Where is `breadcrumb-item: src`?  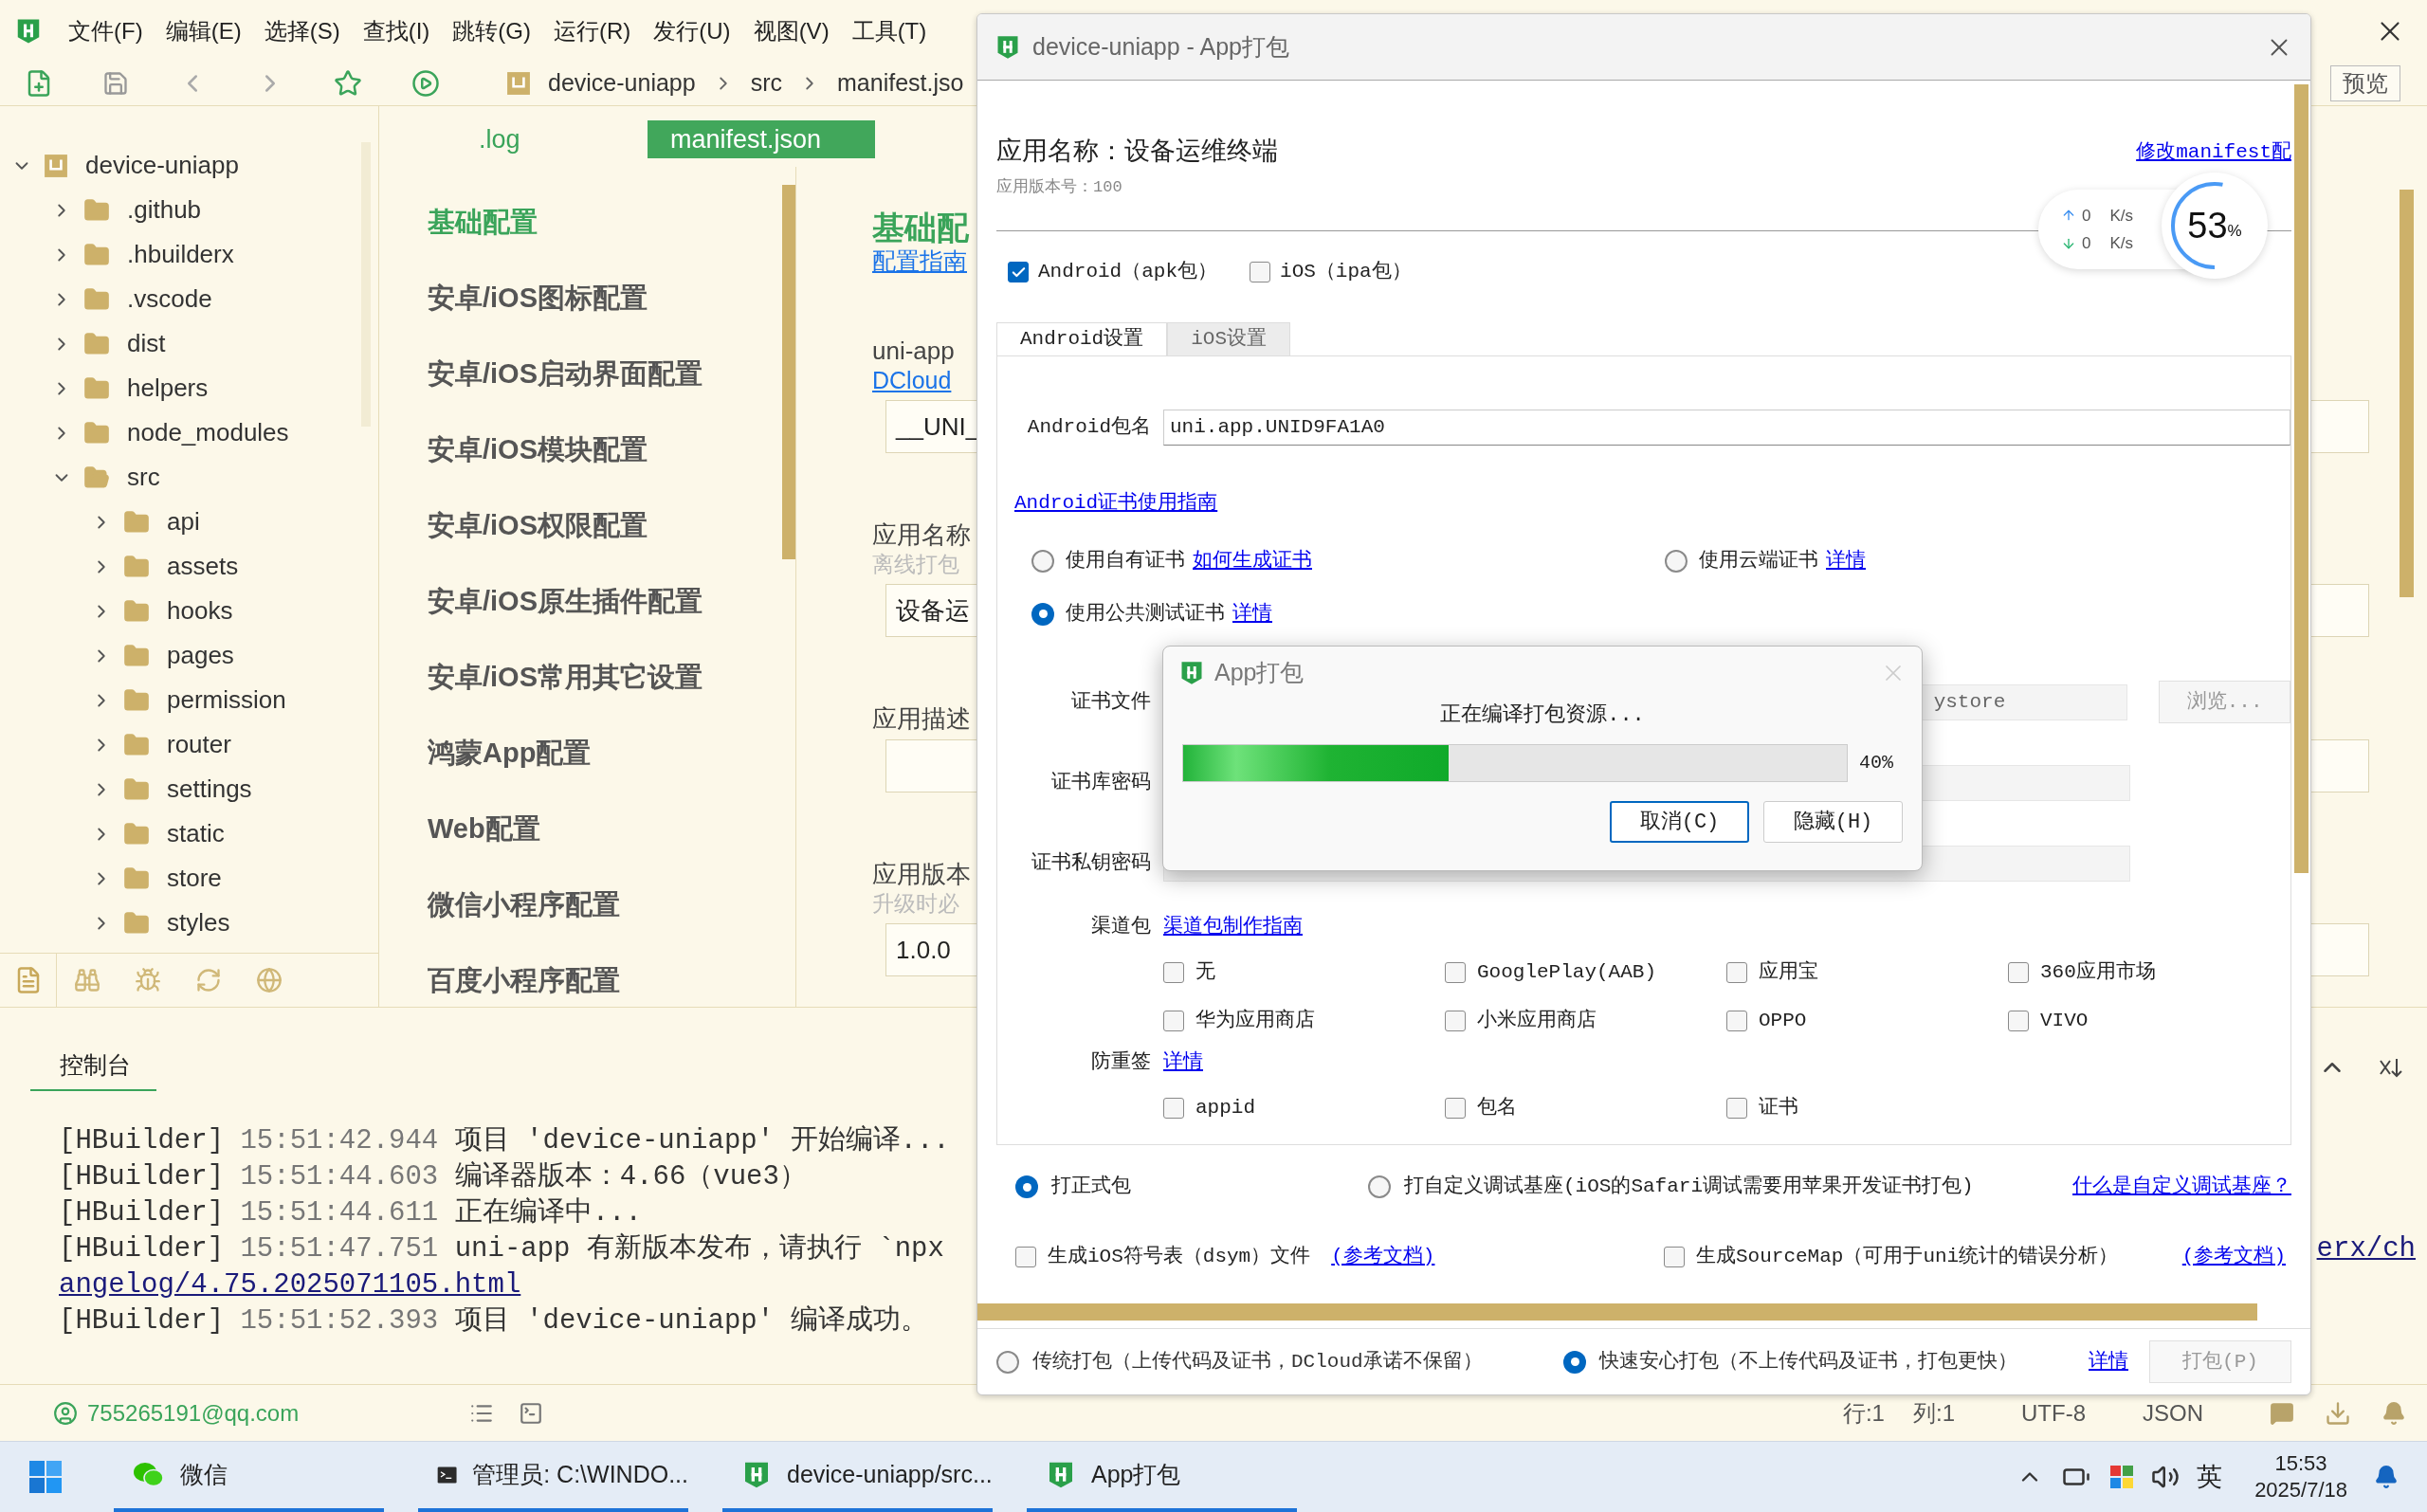
breadcrumb-item: src is located at coordinates (766, 83).